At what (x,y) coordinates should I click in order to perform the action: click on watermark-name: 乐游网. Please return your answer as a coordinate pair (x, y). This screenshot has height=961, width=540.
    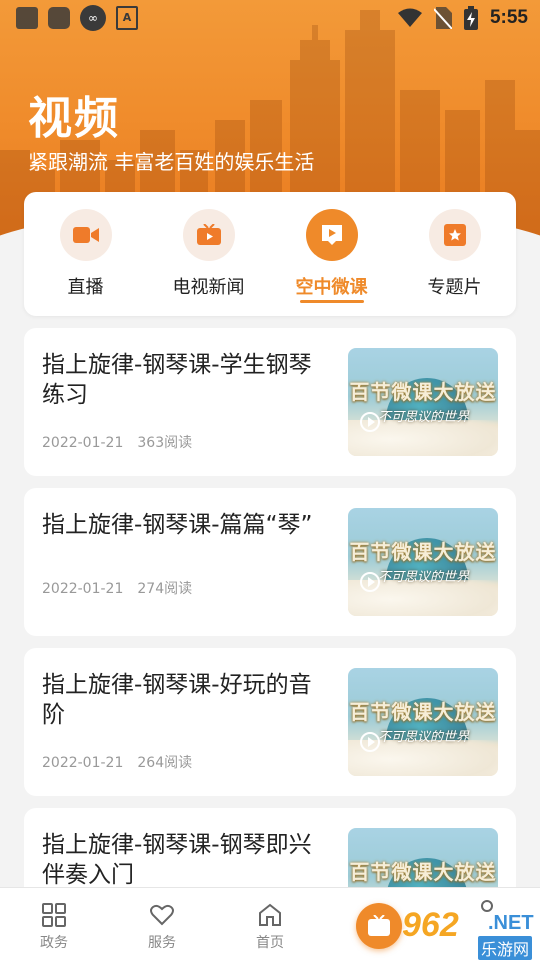
    Looking at the image, I should click on (505, 948).